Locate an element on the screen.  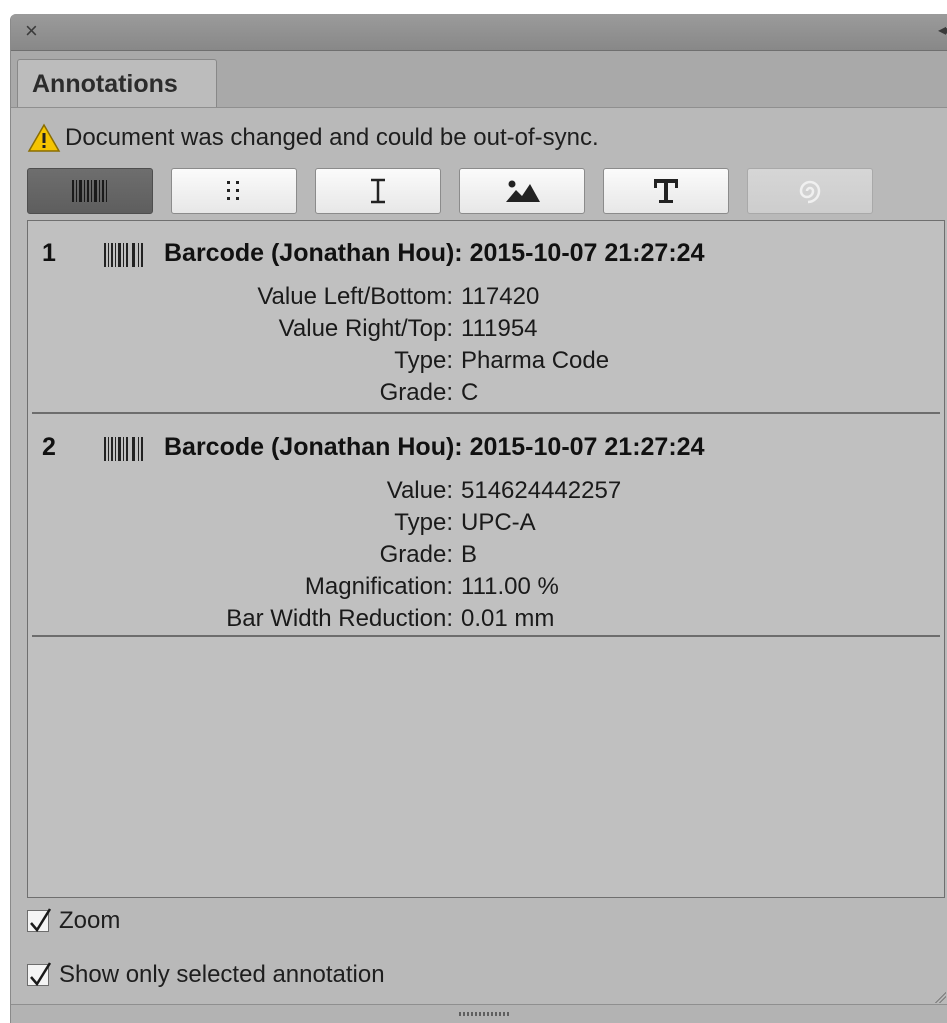
filter-image-button is located at coordinates (522, 191).